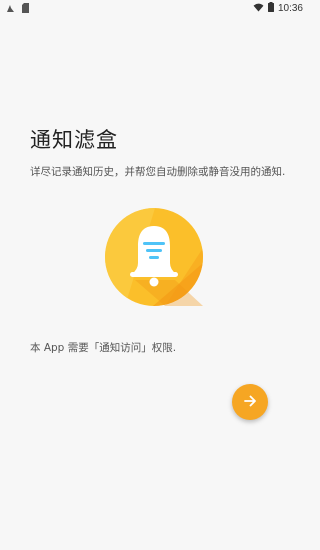 The height and width of the screenshot is (550, 320). What do you see at coordinates (25, 9) in the screenshot?
I see `sd-card-icon` at bounding box center [25, 9].